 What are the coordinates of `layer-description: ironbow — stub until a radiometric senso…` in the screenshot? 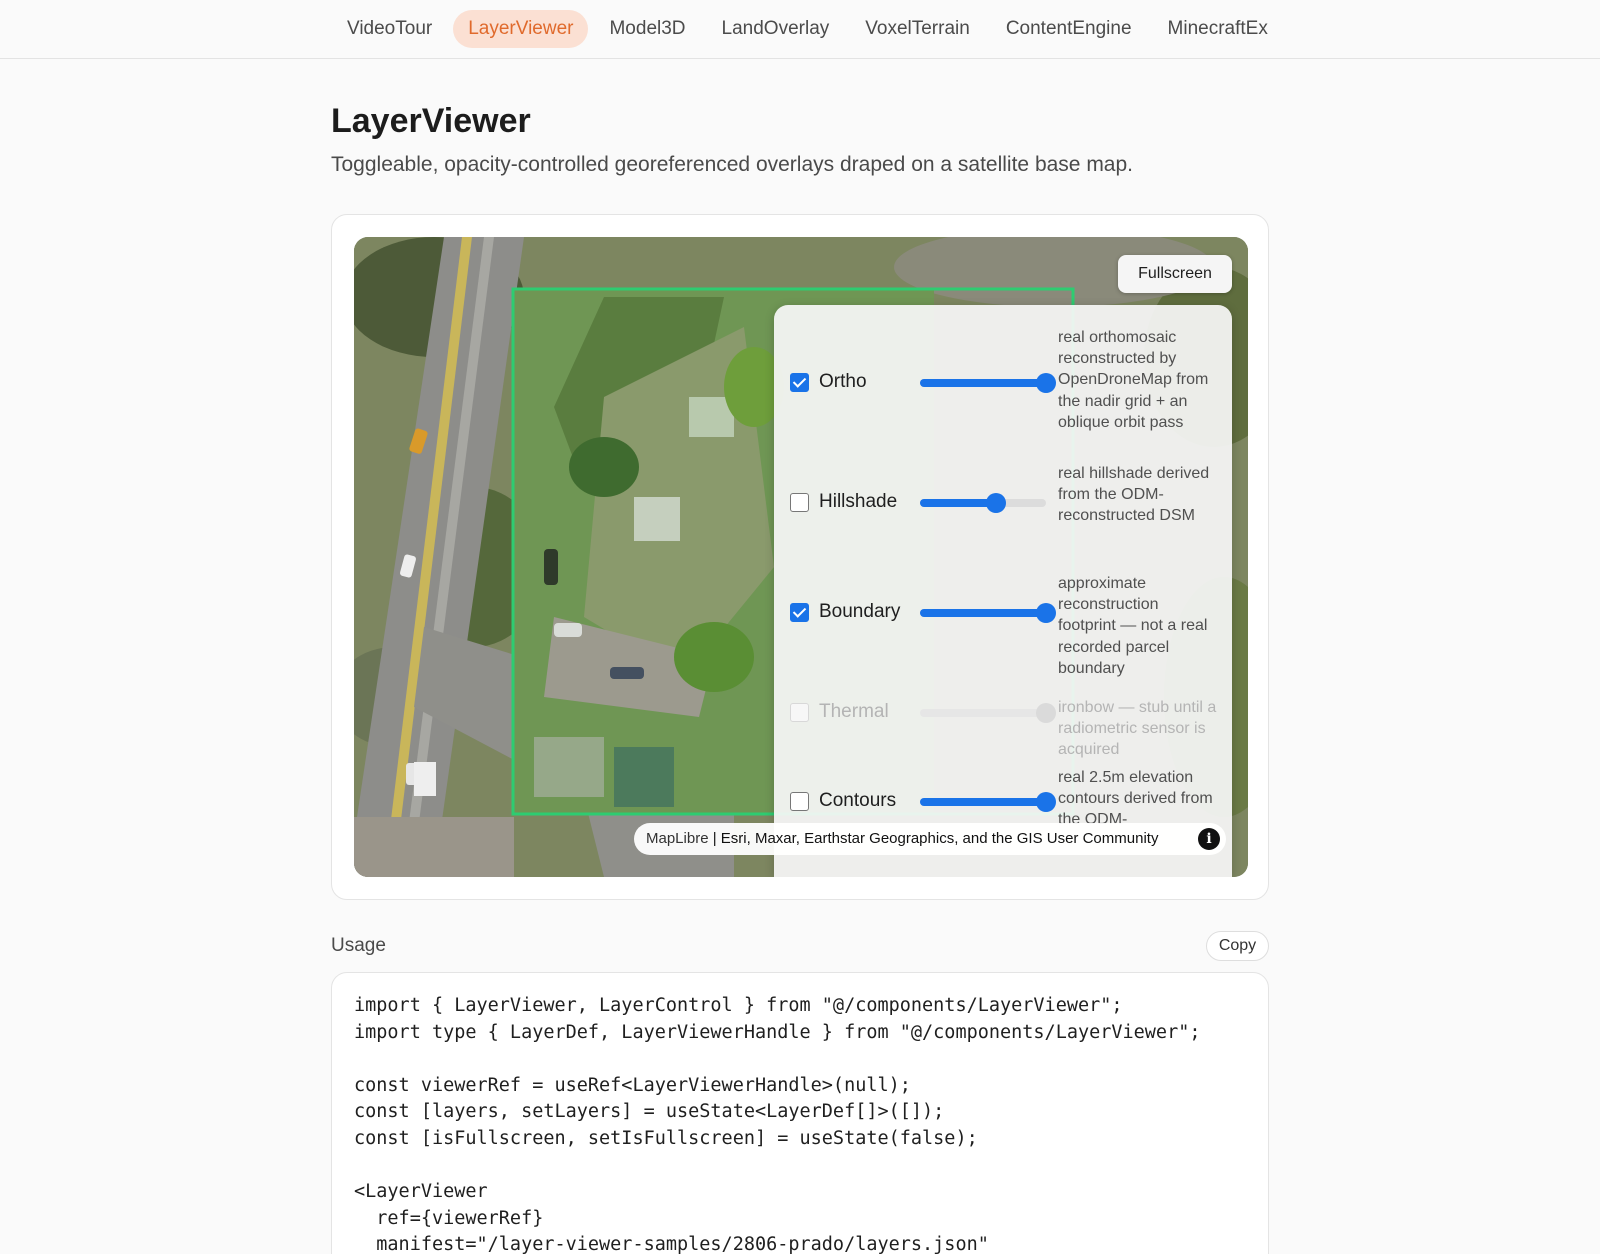 It's located at (1137, 729).